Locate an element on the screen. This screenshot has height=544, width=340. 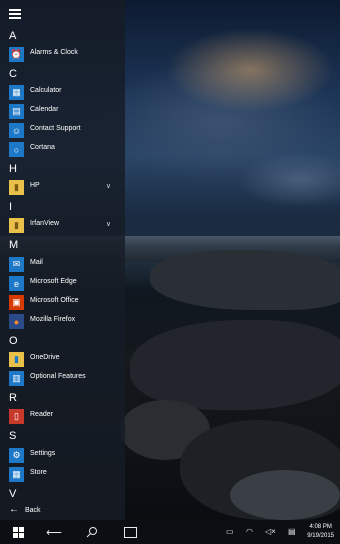
app-label: IrfanView is located at coordinates (45, 223).